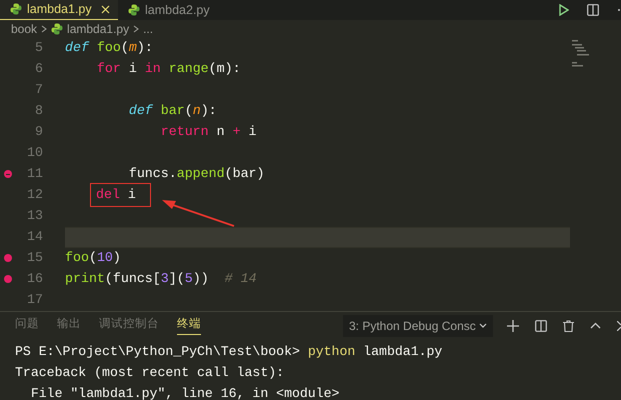 The width and height of the screenshot is (621, 400). What do you see at coordinates (418, 325) in the screenshot?
I see `terminal-dropdown: 3: Python Debug Consc` at bounding box center [418, 325].